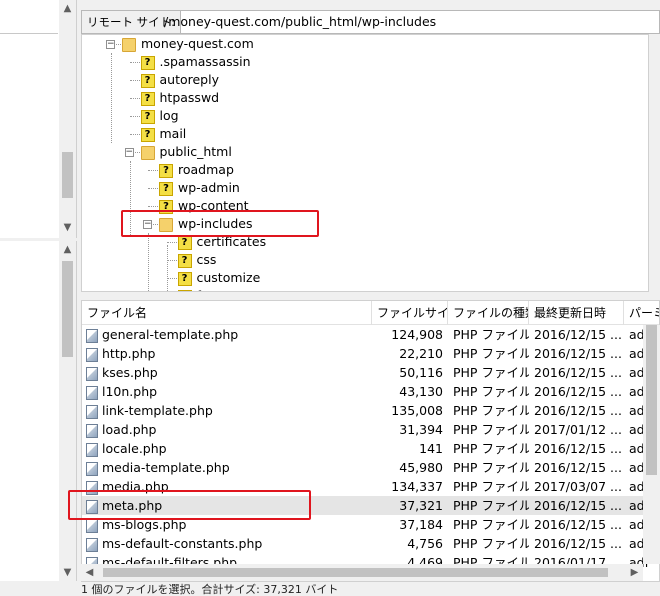 The image size is (660, 596). I want to click on tree-item-label: log, so click(169, 115).